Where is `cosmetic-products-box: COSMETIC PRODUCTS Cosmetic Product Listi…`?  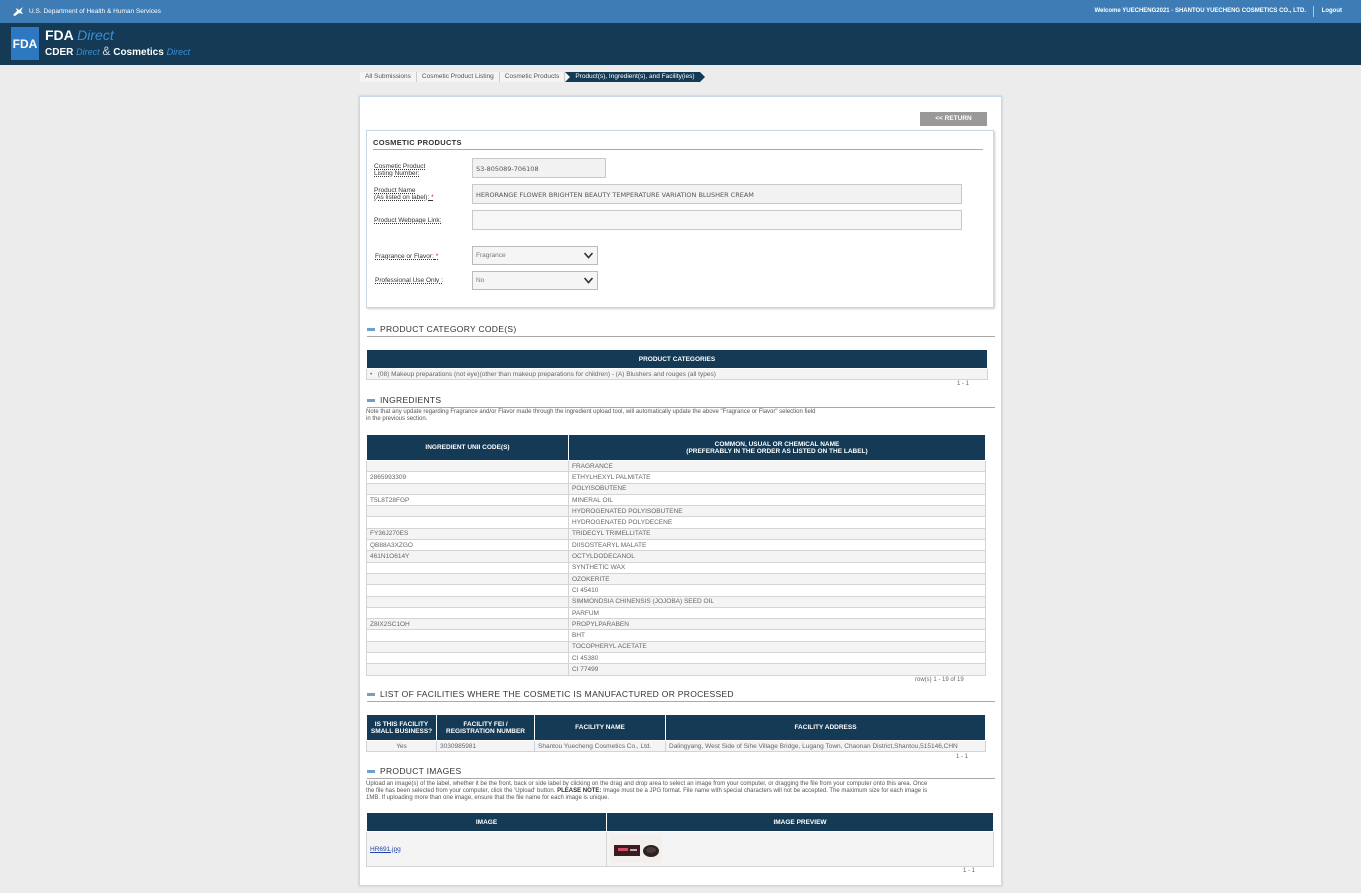 cosmetic-products-box: COSMETIC PRODUCTS Cosmetic Product Listi… is located at coordinates (680, 219).